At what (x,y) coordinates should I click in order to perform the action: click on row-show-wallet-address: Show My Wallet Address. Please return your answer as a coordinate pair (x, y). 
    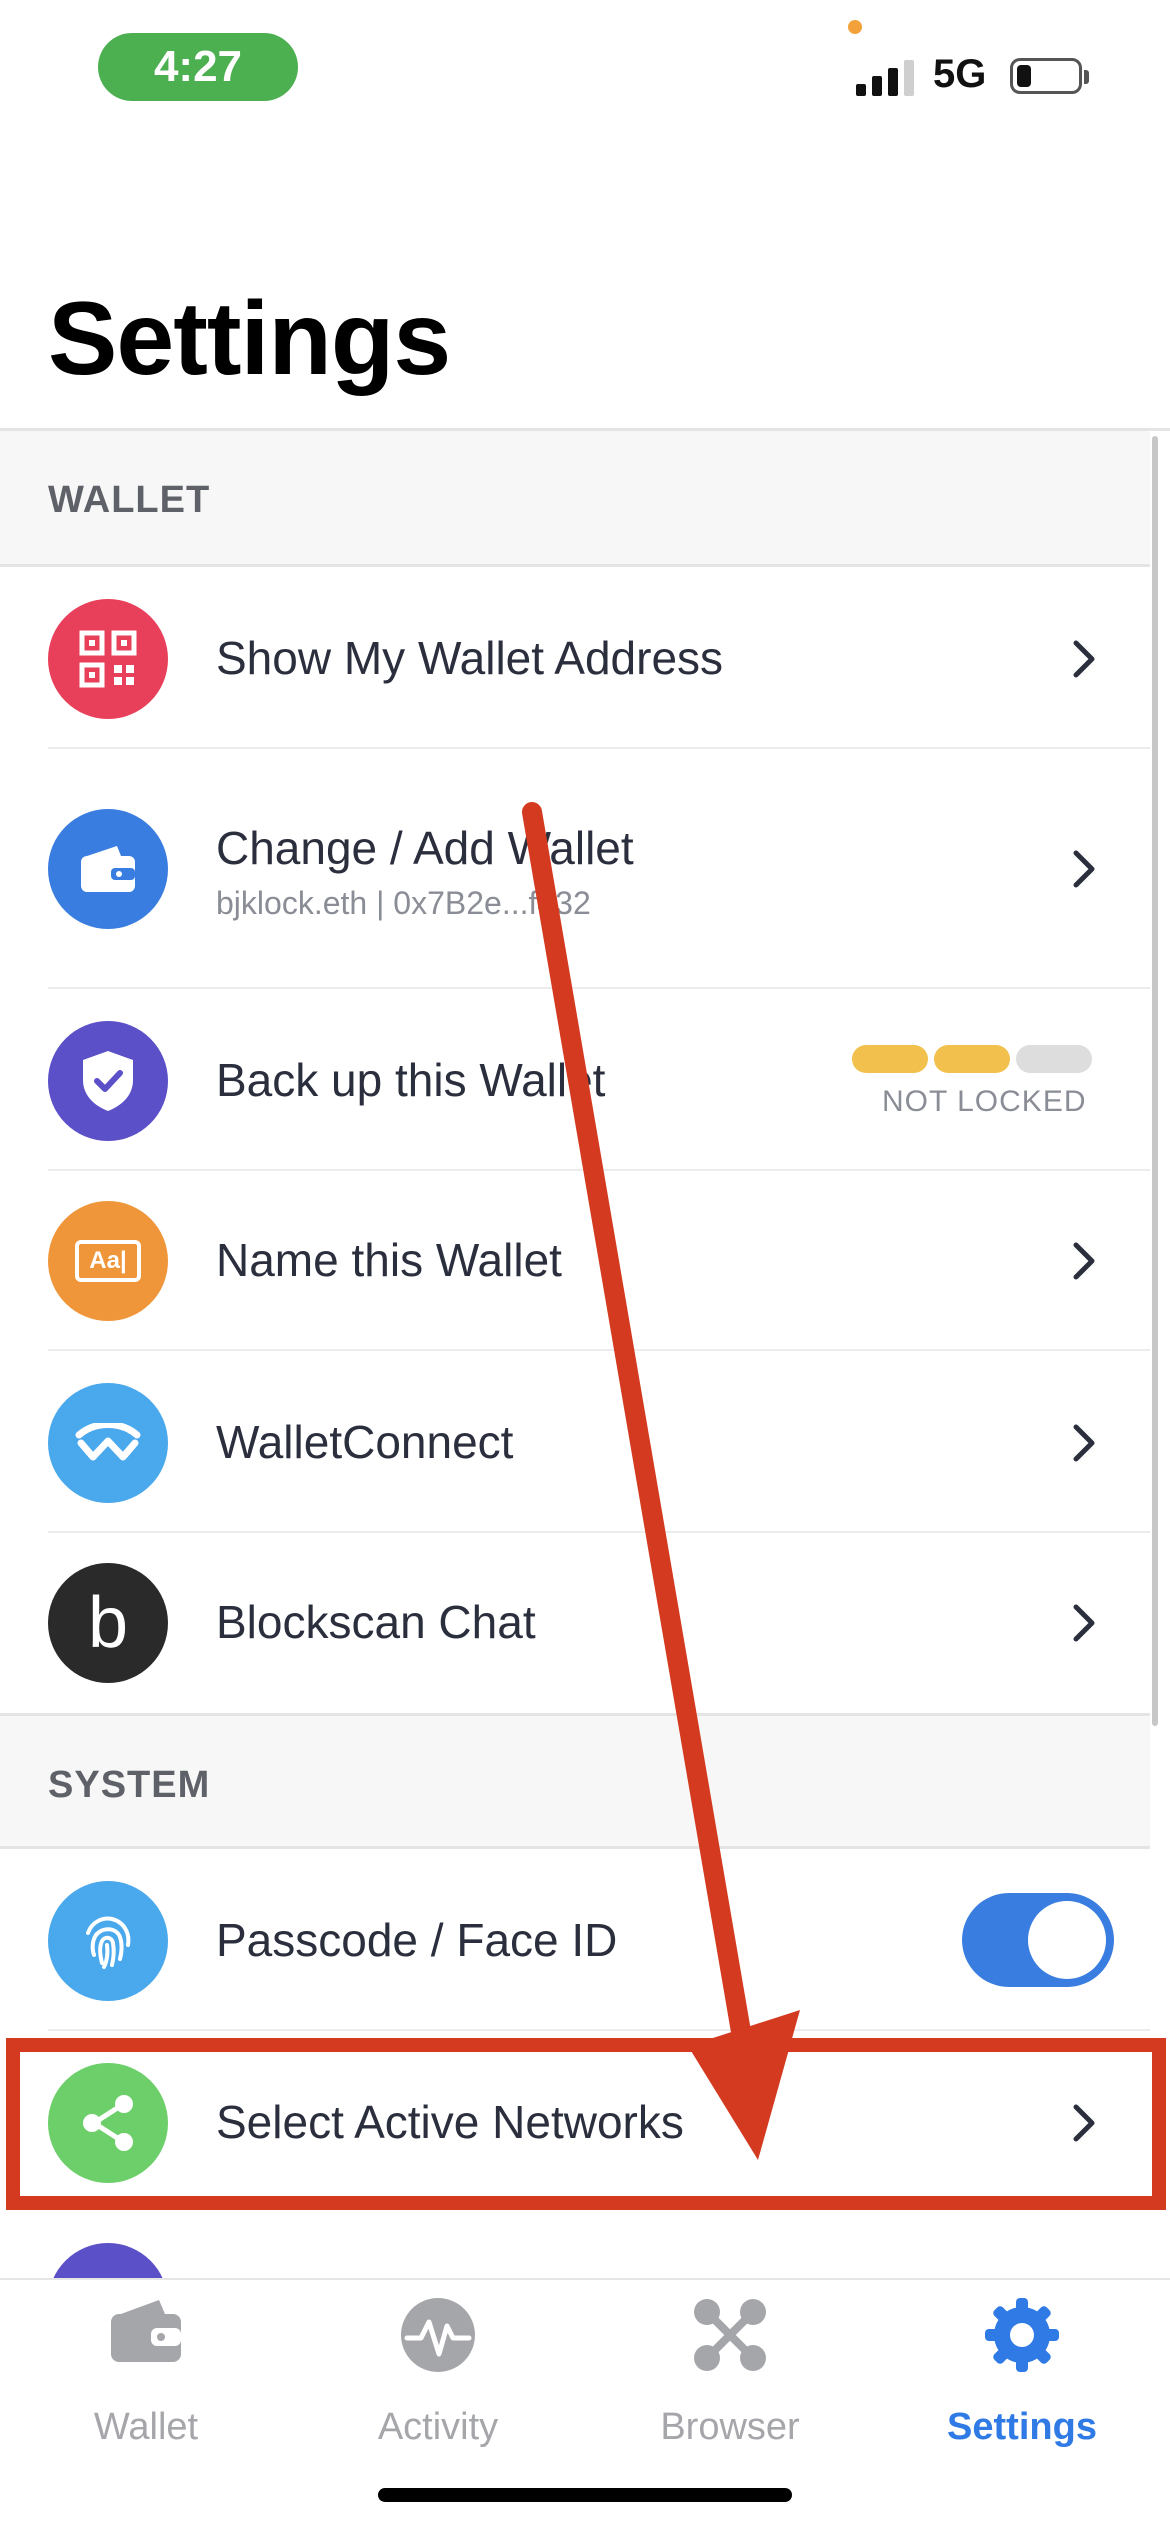
    Looking at the image, I should click on (575, 658).